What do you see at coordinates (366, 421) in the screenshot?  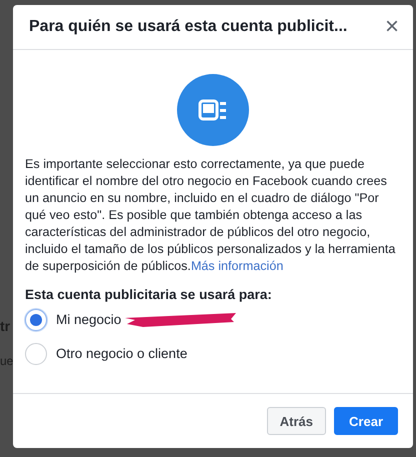 I see `create-button: Crear` at bounding box center [366, 421].